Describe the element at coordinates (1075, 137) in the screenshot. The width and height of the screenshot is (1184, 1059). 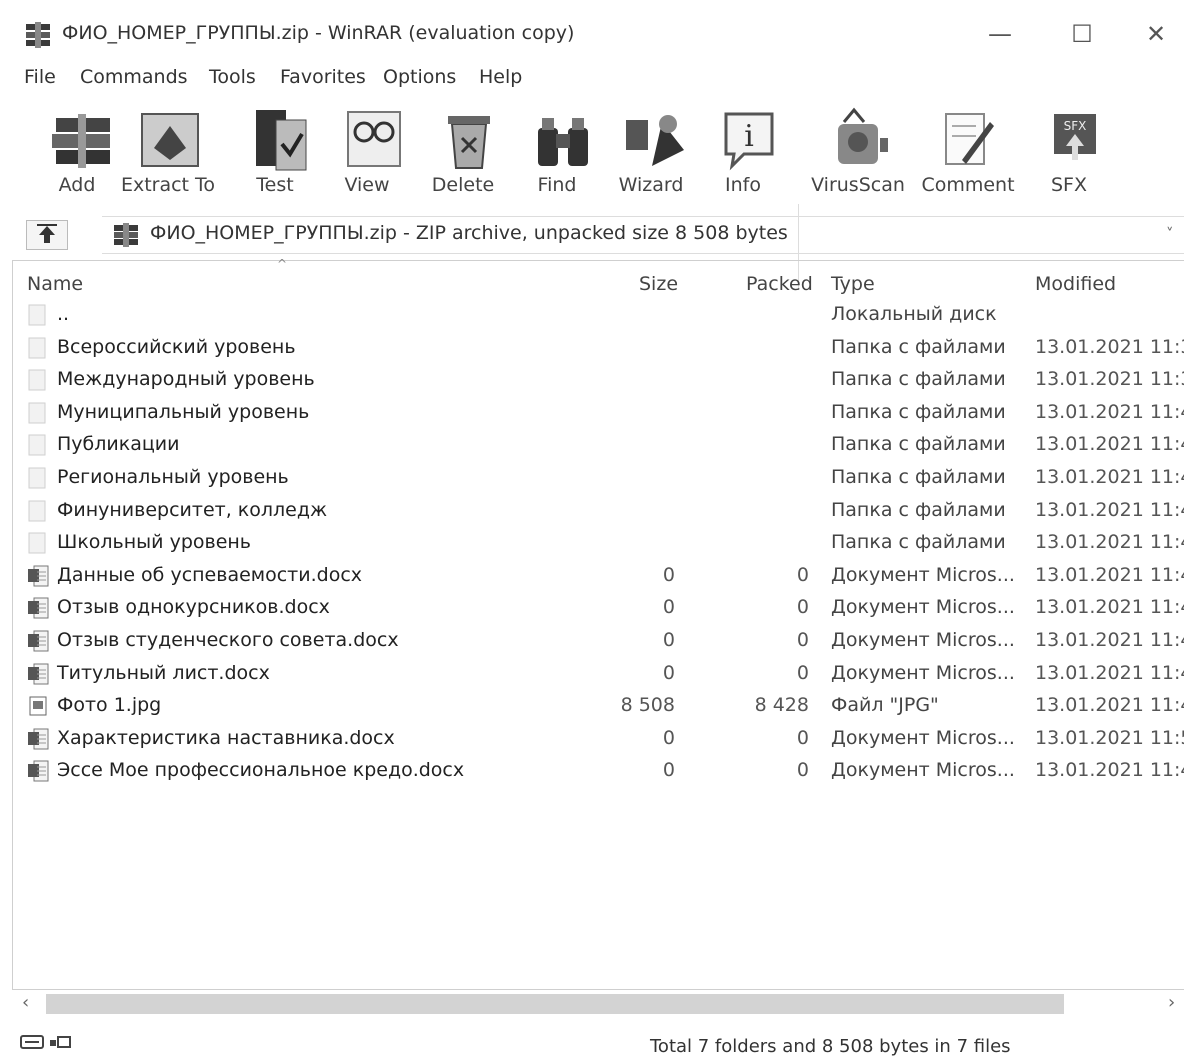
I see `sfx-icon: SFX` at that location.